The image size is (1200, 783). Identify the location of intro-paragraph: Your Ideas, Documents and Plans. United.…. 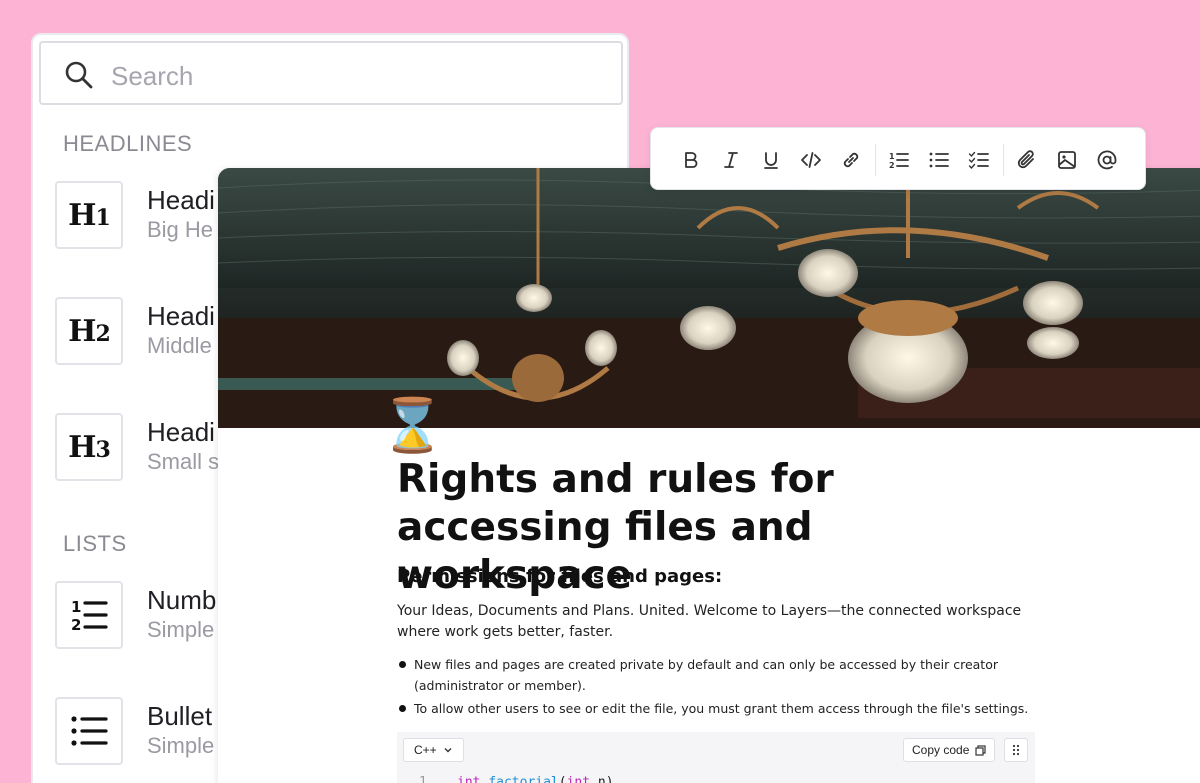
(722, 622).